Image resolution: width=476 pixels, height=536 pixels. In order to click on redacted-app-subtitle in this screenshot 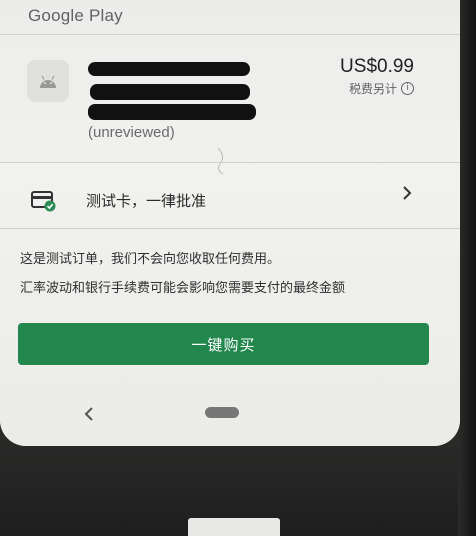, I will do `click(170, 92)`.